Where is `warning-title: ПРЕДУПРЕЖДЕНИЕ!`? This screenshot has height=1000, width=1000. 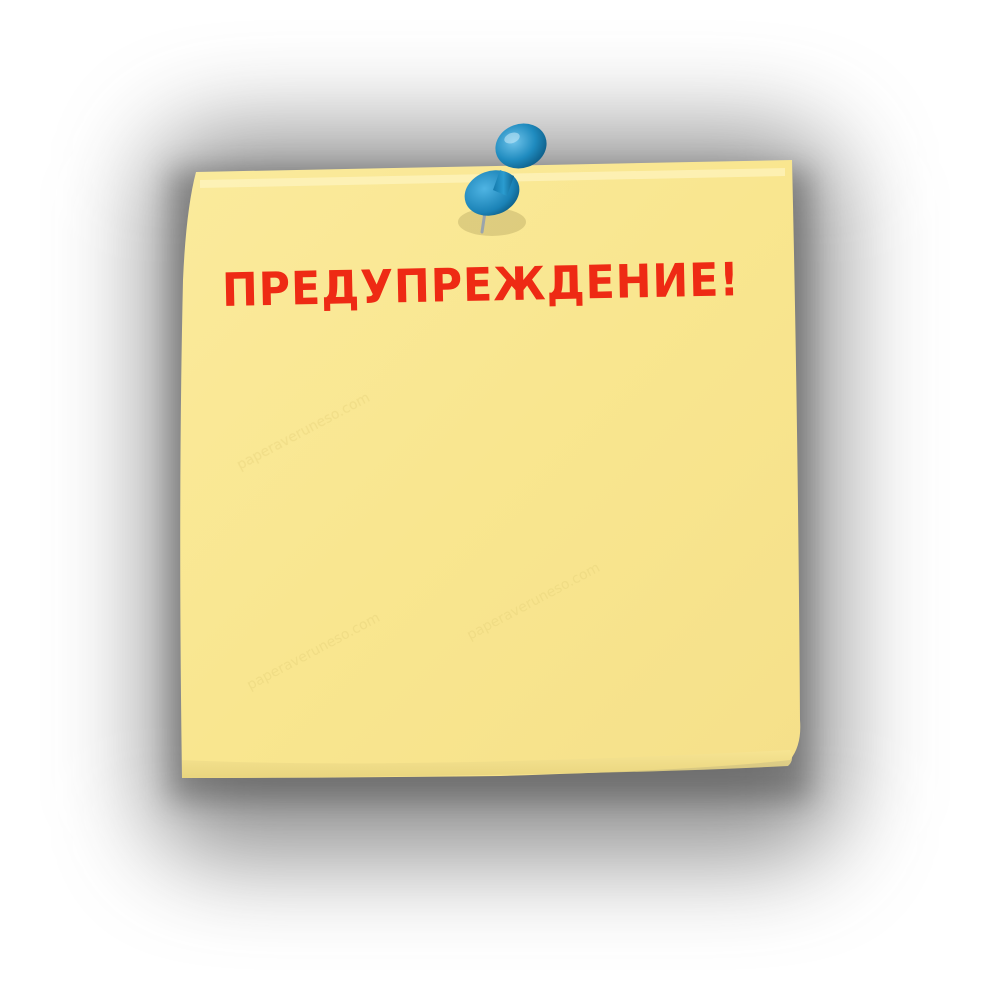
warning-title: ПРЕДУПРЕЖДЕНИЕ! is located at coordinates (481, 284).